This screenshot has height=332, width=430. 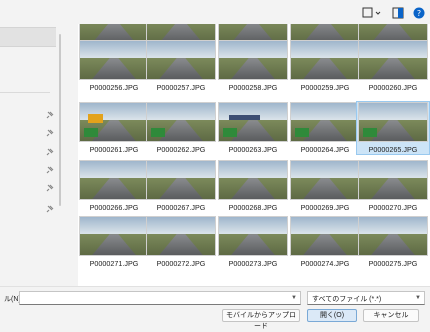 I want to click on file-name: P0000260.JPG, so click(x=393, y=87).